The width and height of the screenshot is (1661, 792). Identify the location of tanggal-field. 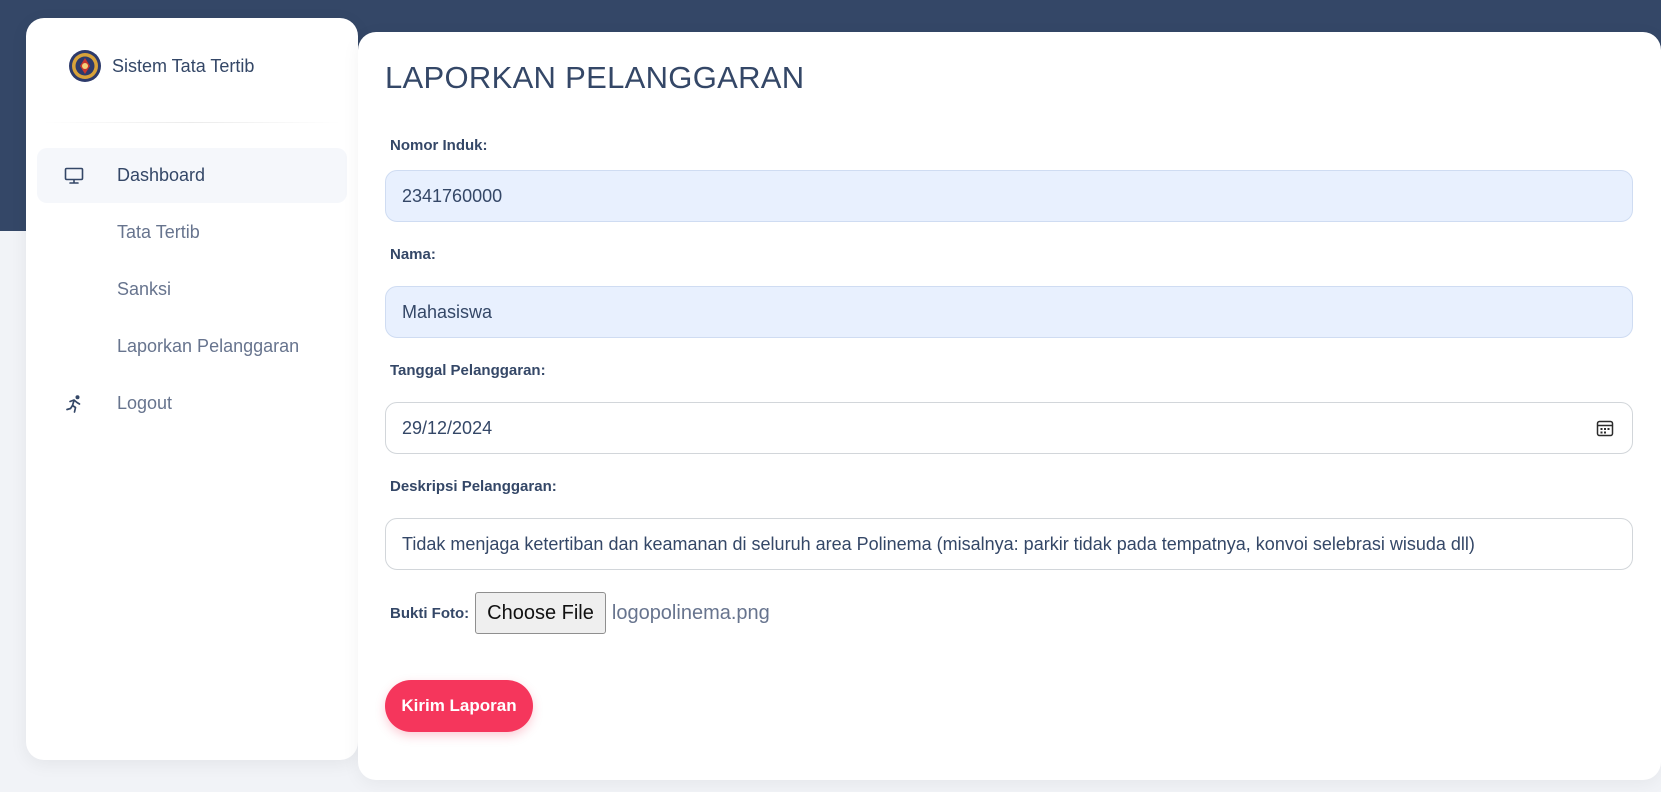
(1009, 428).